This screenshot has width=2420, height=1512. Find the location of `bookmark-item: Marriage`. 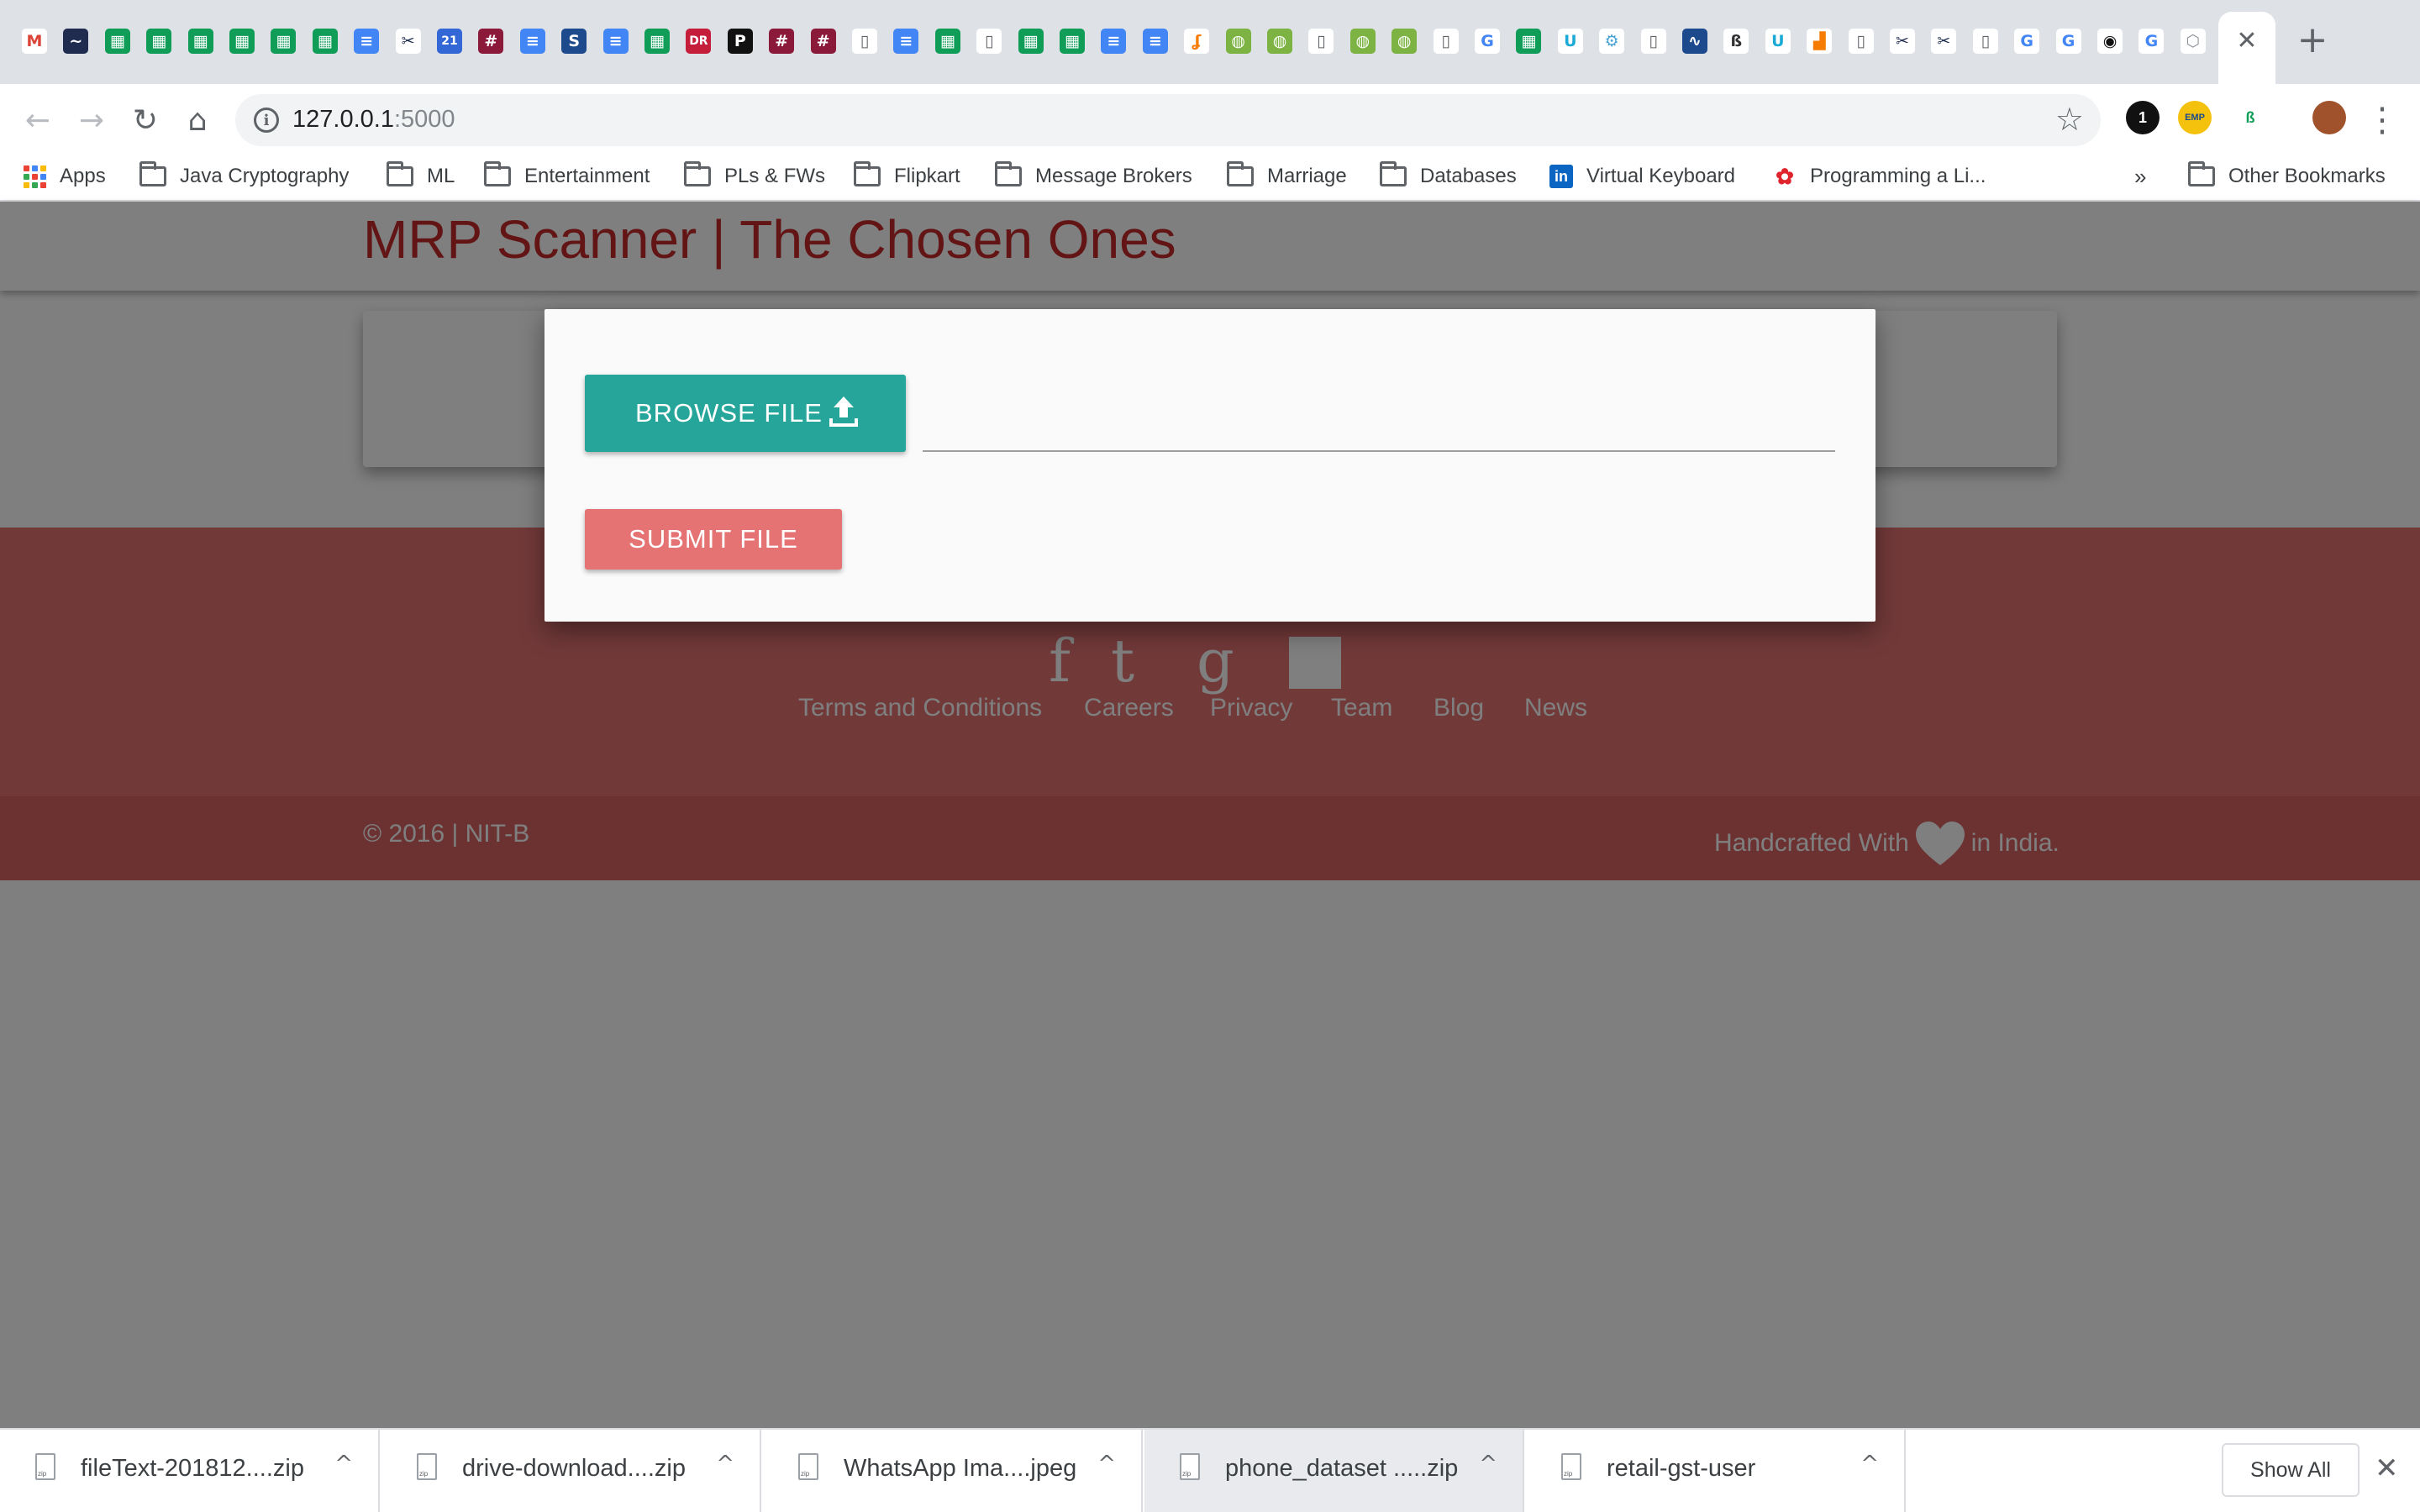

bookmark-item: Marriage is located at coordinates (1287, 176).